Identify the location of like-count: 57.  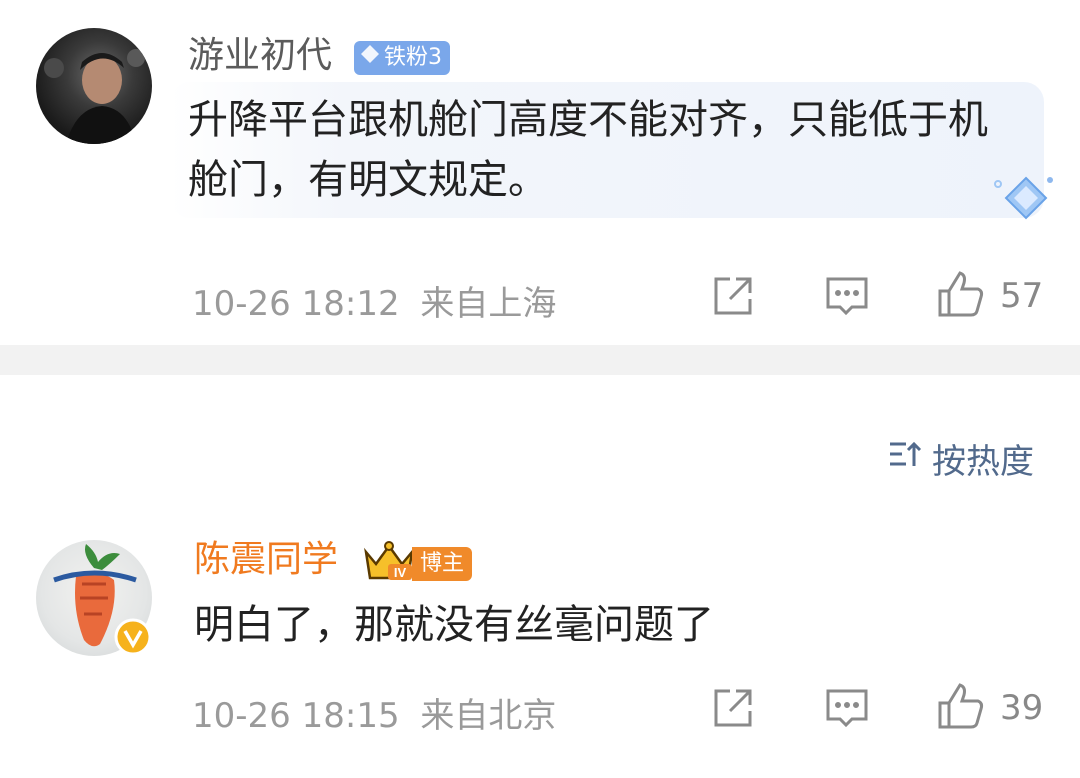
(1022, 296).